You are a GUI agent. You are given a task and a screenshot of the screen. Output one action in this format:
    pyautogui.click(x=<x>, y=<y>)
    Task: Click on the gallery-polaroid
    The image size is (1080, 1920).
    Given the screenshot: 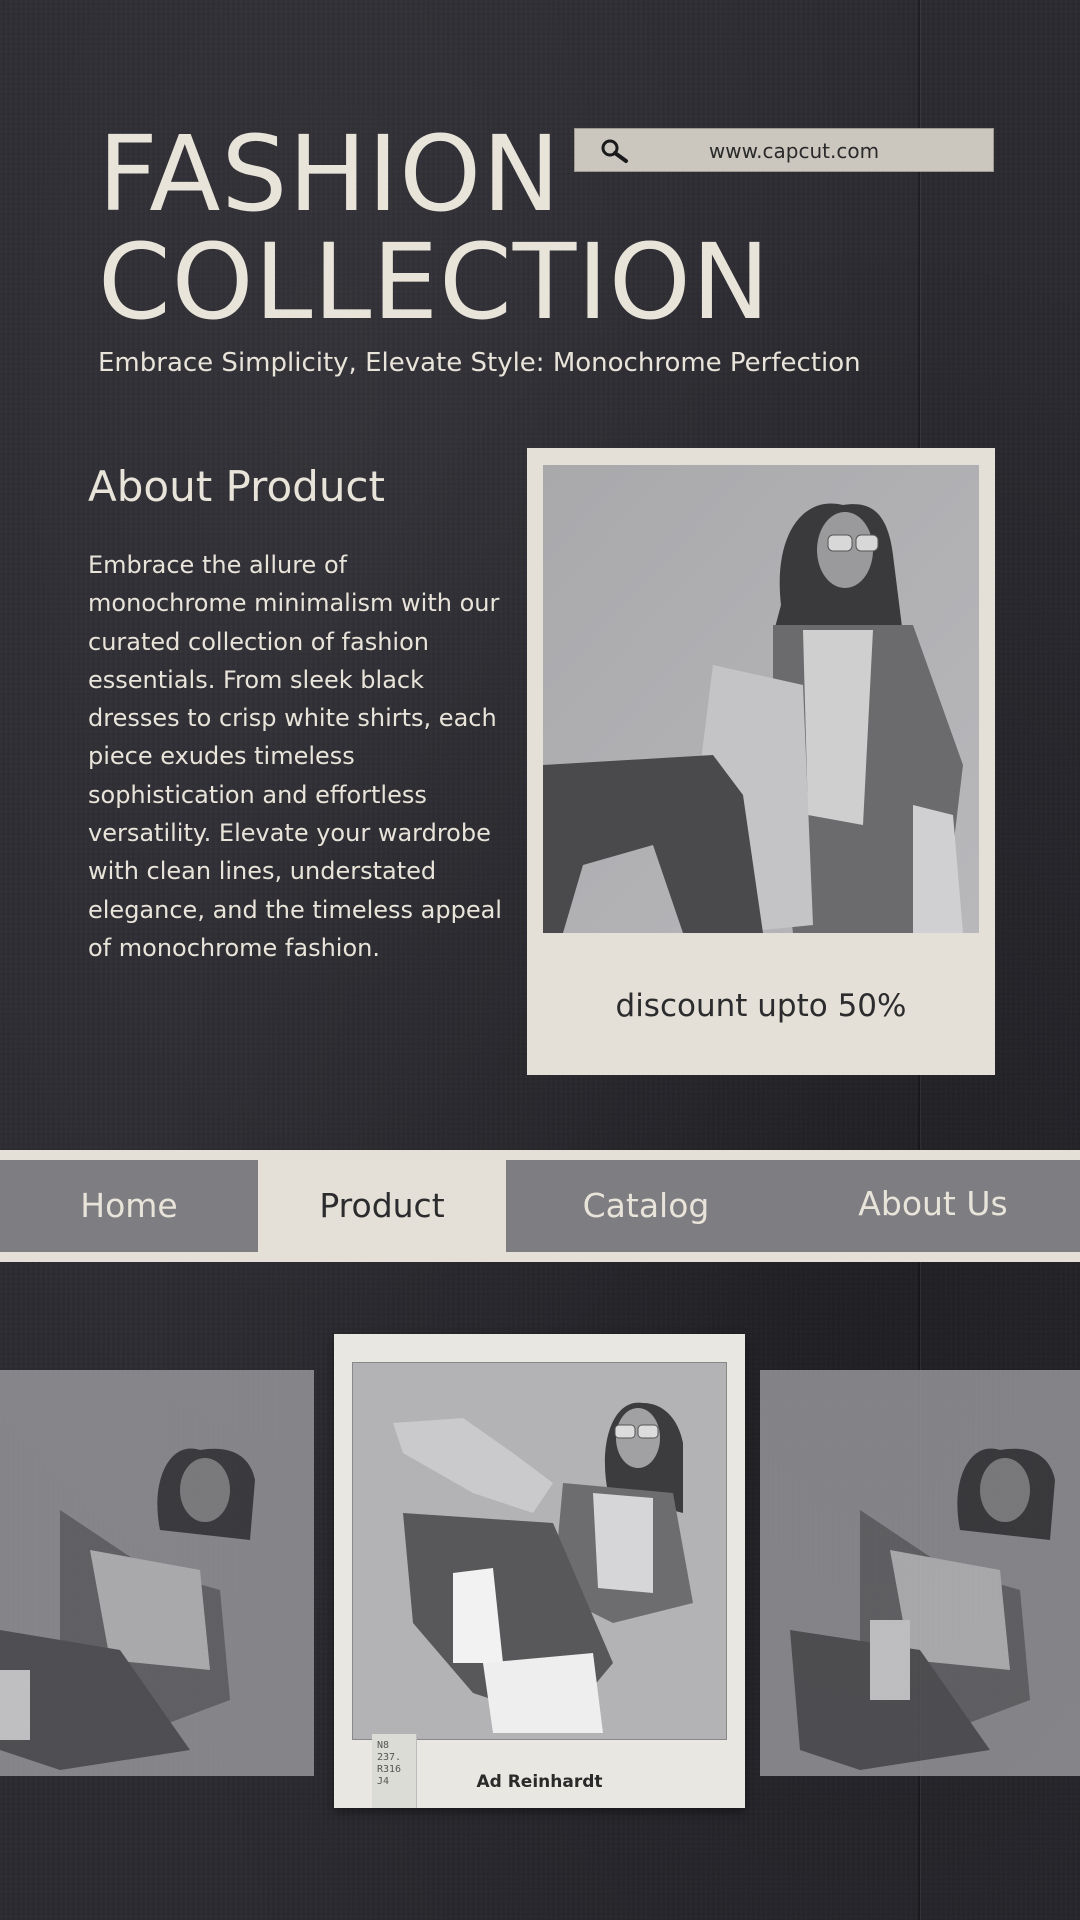 What is the action you would take?
    pyautogui.click(x=539, y=1571)
    